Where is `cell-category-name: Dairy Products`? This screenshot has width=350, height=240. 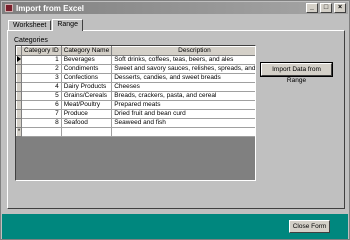
cell-category-name: Dairy Products is located at coordinates (86, 87).